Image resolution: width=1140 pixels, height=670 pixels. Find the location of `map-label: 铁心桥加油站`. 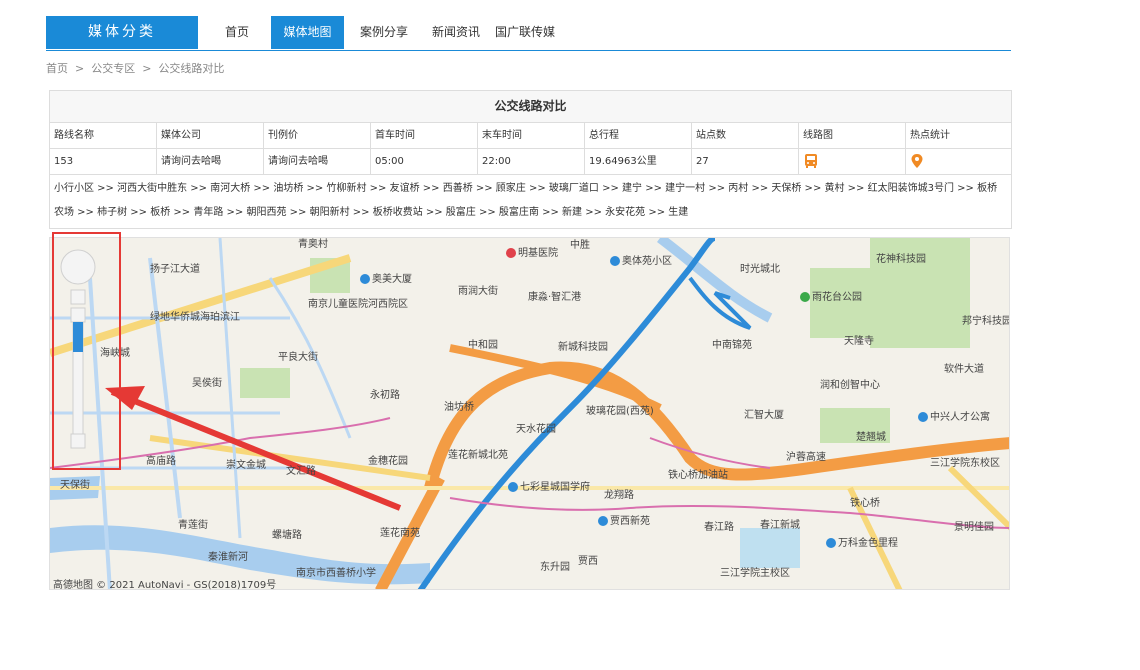

map-label: 铁心桥加油站 is located at coordinates (698, 475).